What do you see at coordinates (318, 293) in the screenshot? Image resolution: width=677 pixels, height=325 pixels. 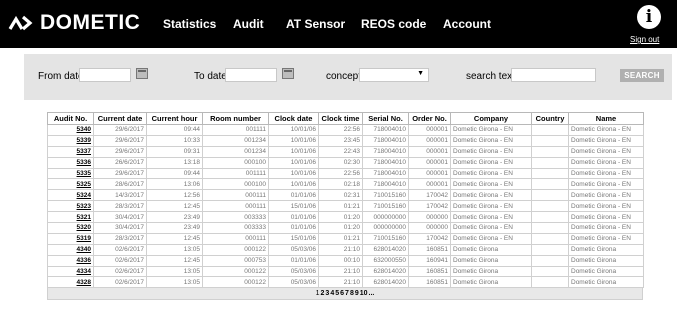 I see `page-link: 1` at bounding box center [318, 293].